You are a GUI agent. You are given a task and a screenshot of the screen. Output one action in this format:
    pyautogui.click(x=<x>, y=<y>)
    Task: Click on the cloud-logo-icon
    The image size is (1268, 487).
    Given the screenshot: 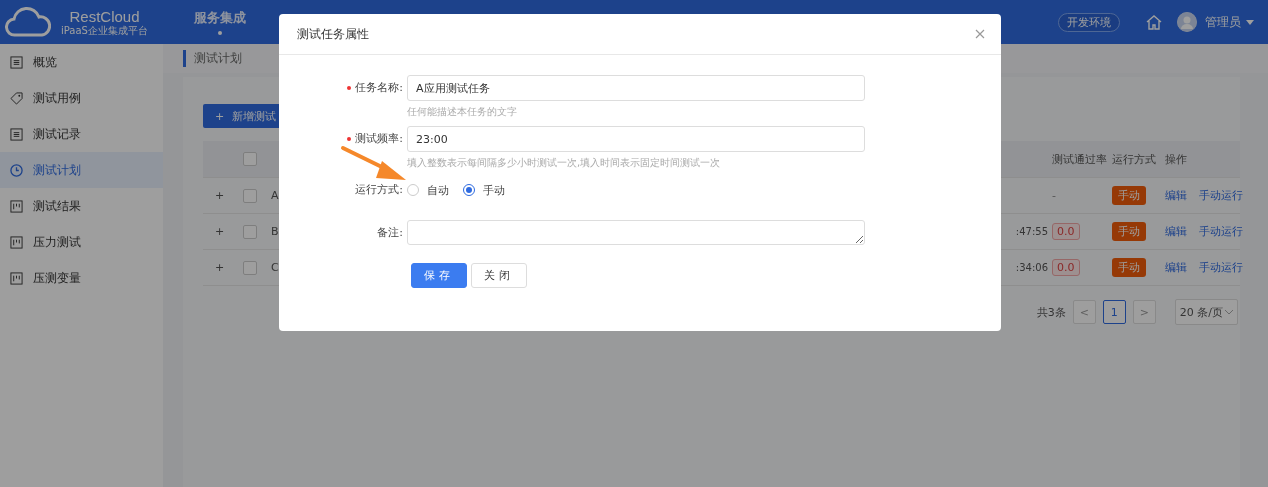 What is the action you would take?
    pyautogui.click(x=28, y=22)
    